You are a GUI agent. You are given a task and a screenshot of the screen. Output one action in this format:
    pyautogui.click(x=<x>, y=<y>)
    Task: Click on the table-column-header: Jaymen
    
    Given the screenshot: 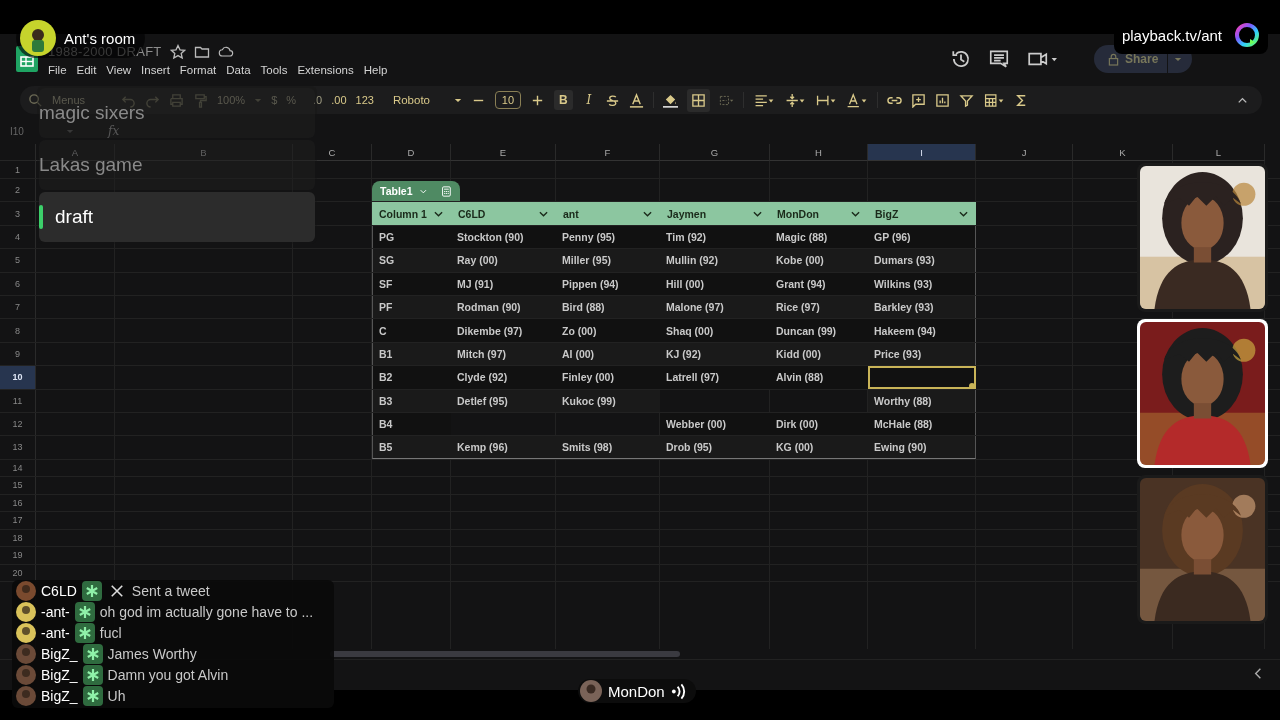 What is the action you would take?
    pyautogui.click(x=715, y=213)
    